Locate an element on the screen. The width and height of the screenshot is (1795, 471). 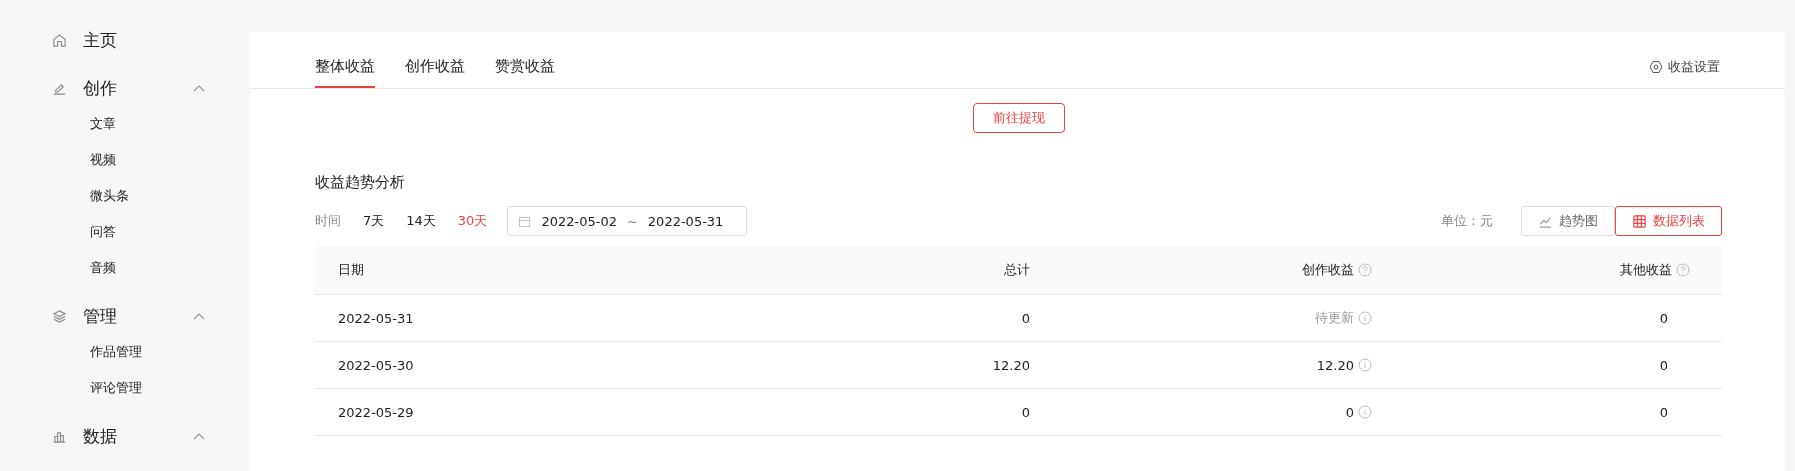
calendar-icon is located at coordinates (525, 221).